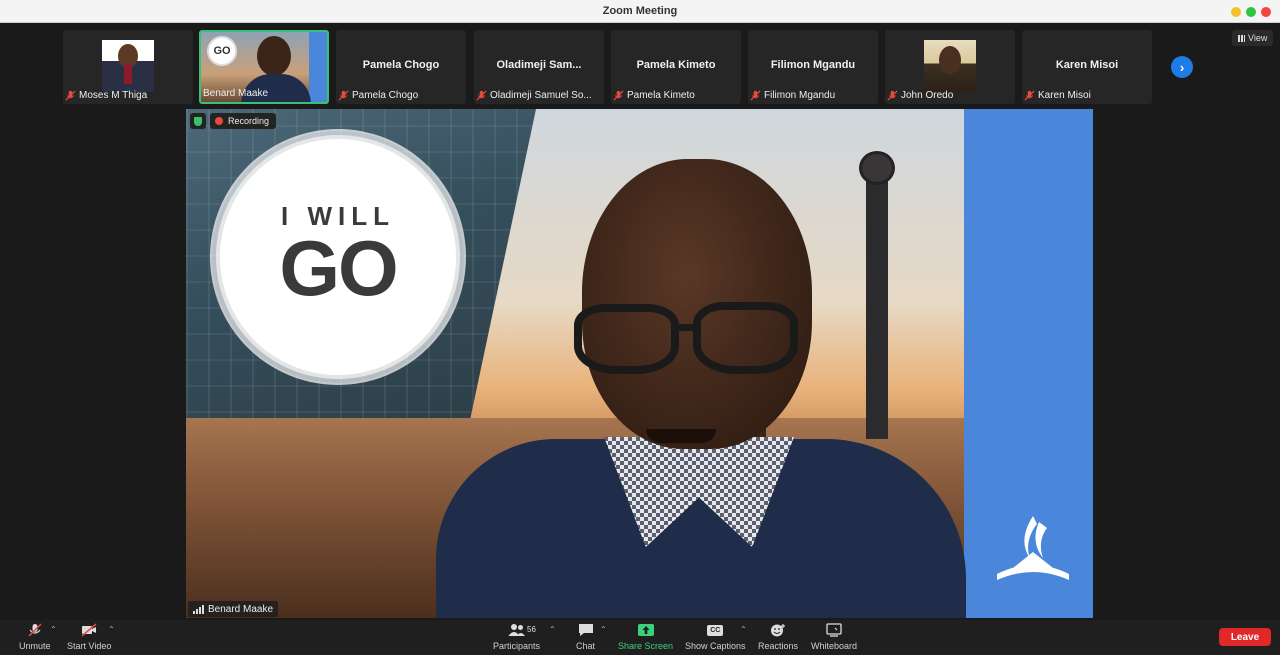 This screenshot has width=1280, height=655. I want to click on maximize-button, so click(1251, 12).